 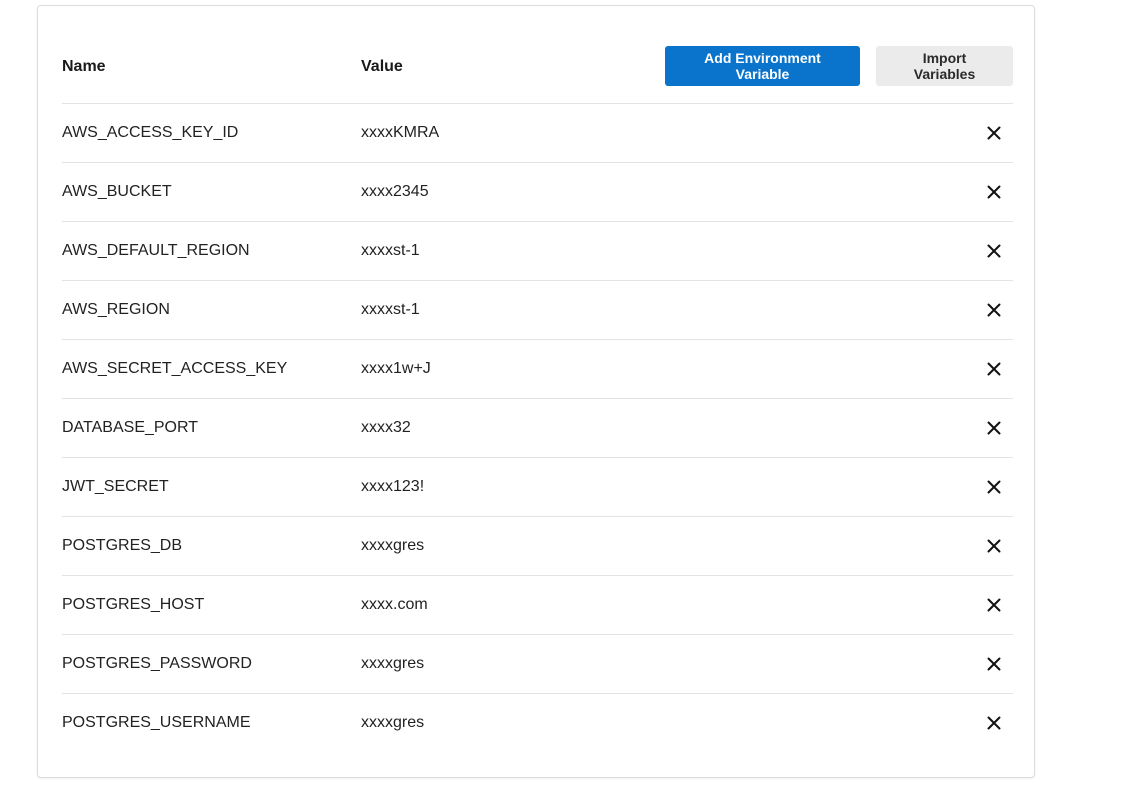 What do you see at coordinates (150, 132) in the screenshot?
I see `variable-name: AWS_ACCESS_KEY_ID` at bounding box center [150, 132].